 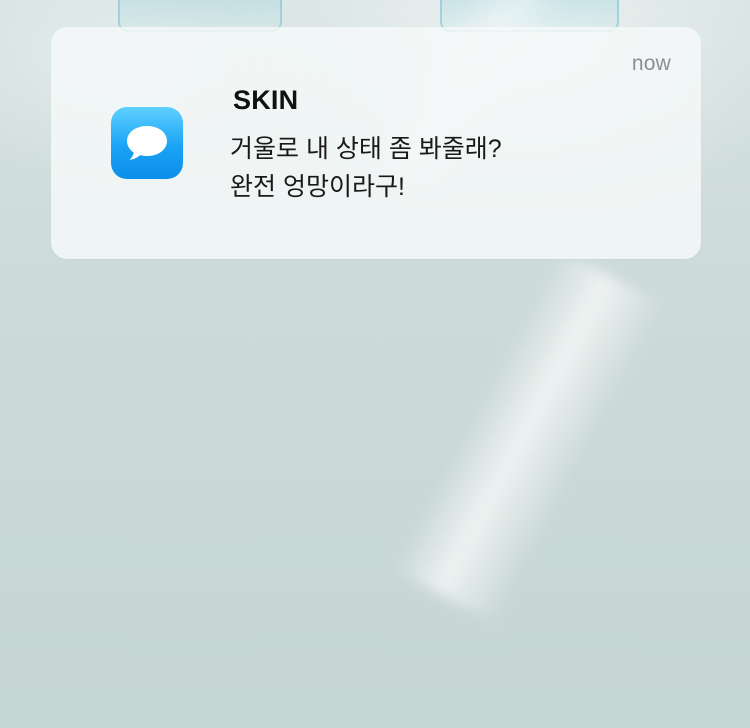 I want to click on notification-message: 거울로 내 상태 좀 봐줄래? 완전 엉망이라구!, so click(x=366, y=168).